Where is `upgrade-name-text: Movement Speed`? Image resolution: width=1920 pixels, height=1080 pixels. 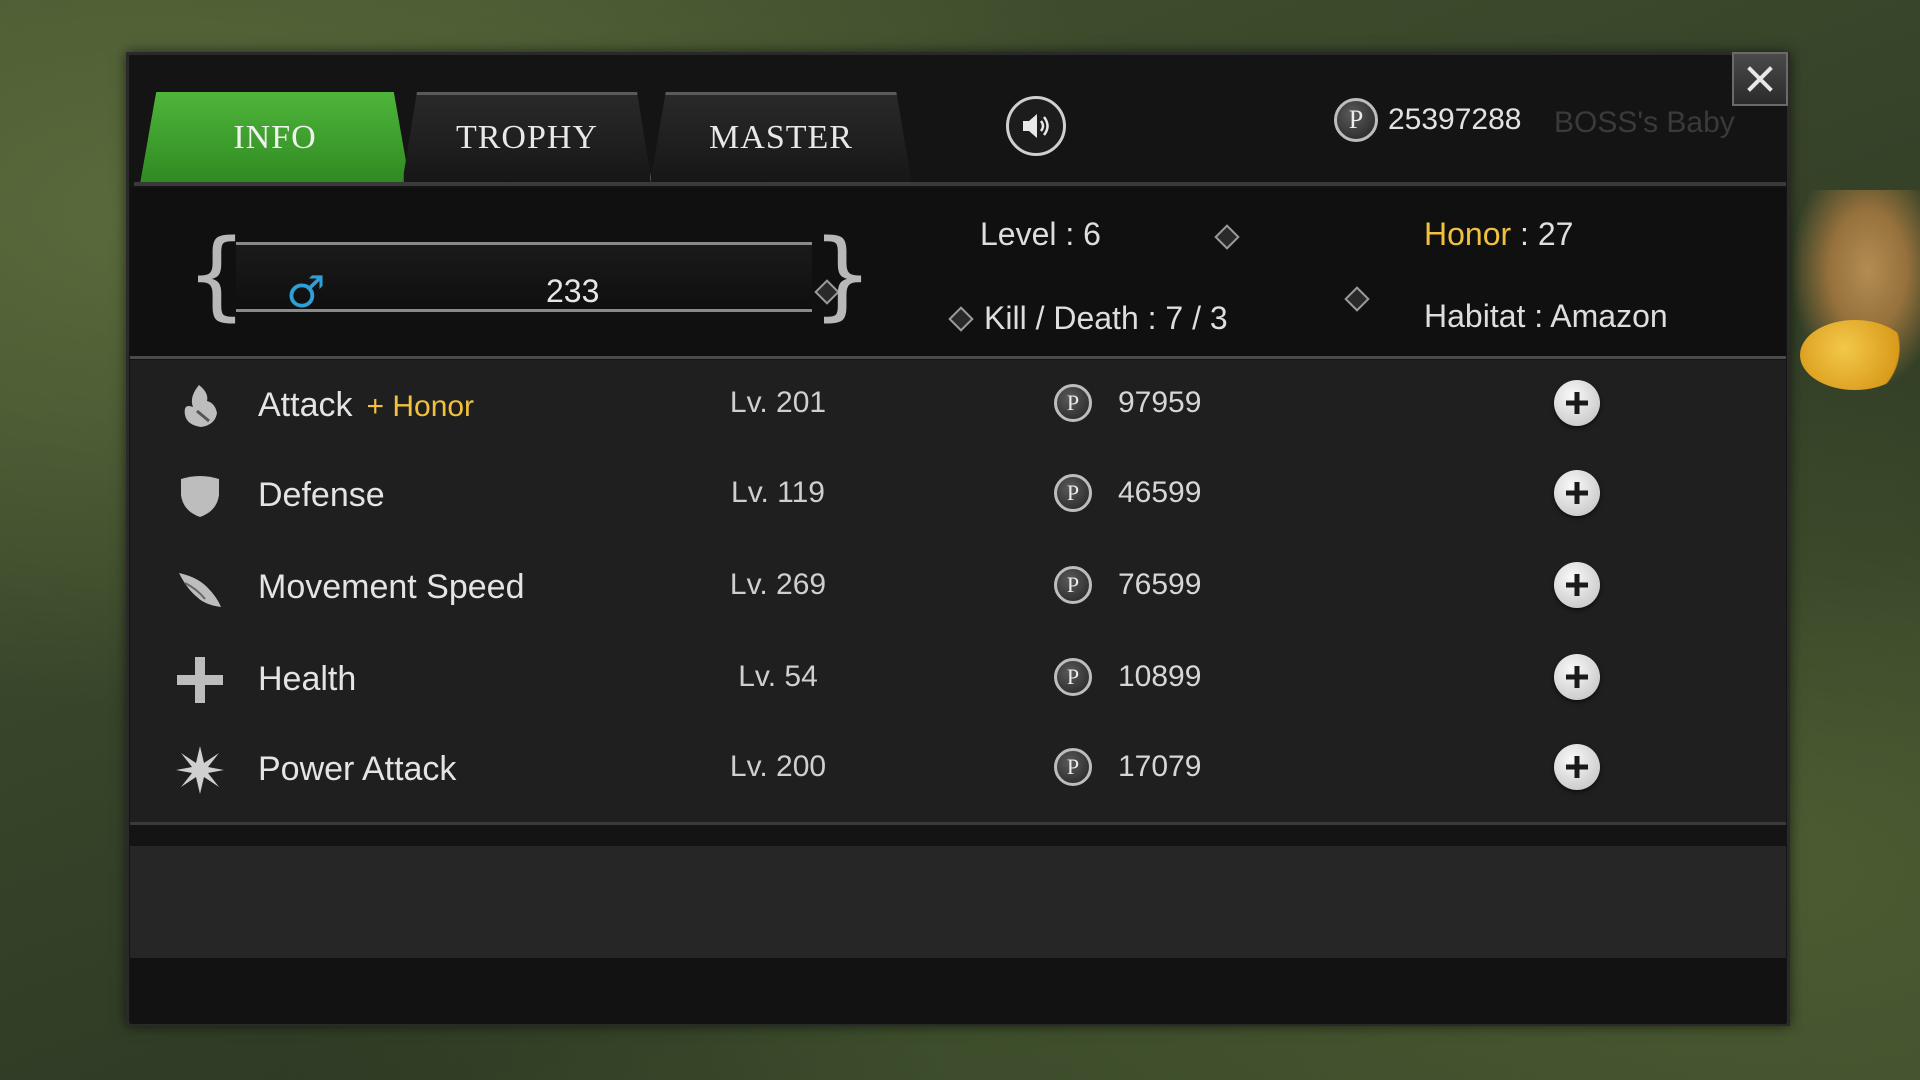
upgrade-name-text: Movement Speed is located at coordinates (391, 587).